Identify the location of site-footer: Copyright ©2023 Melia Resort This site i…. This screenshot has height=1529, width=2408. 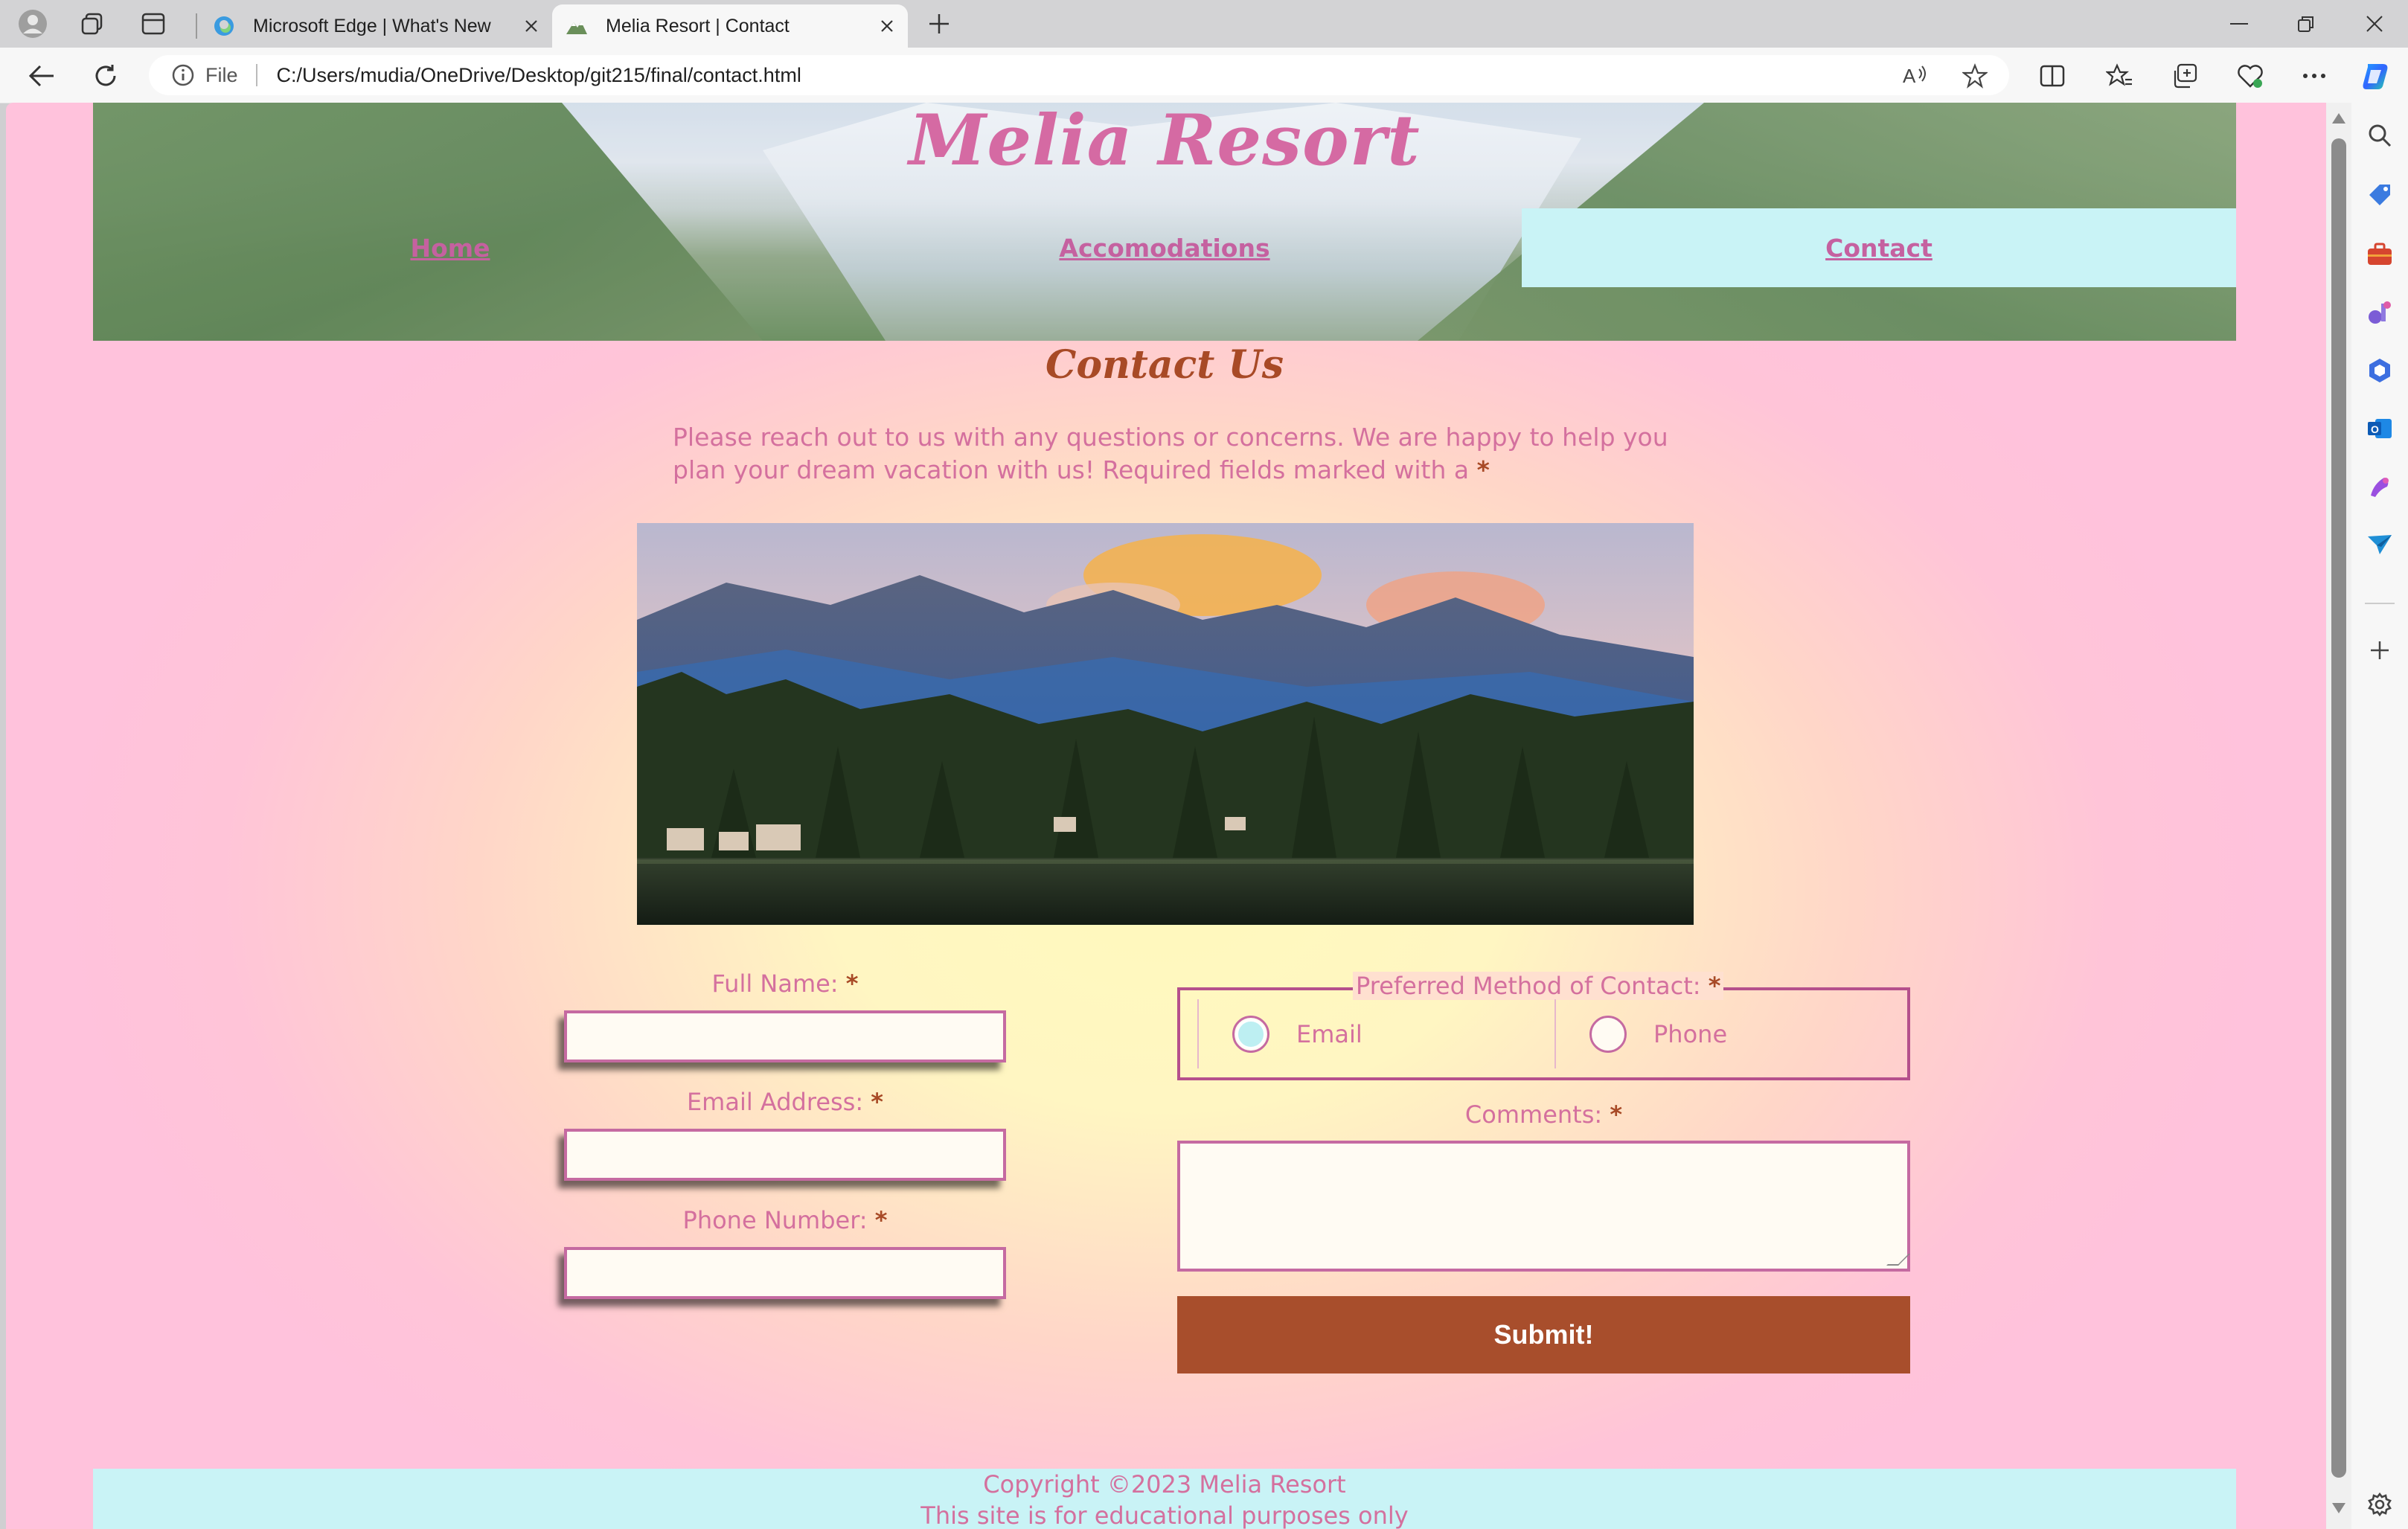
(1165, 1499).